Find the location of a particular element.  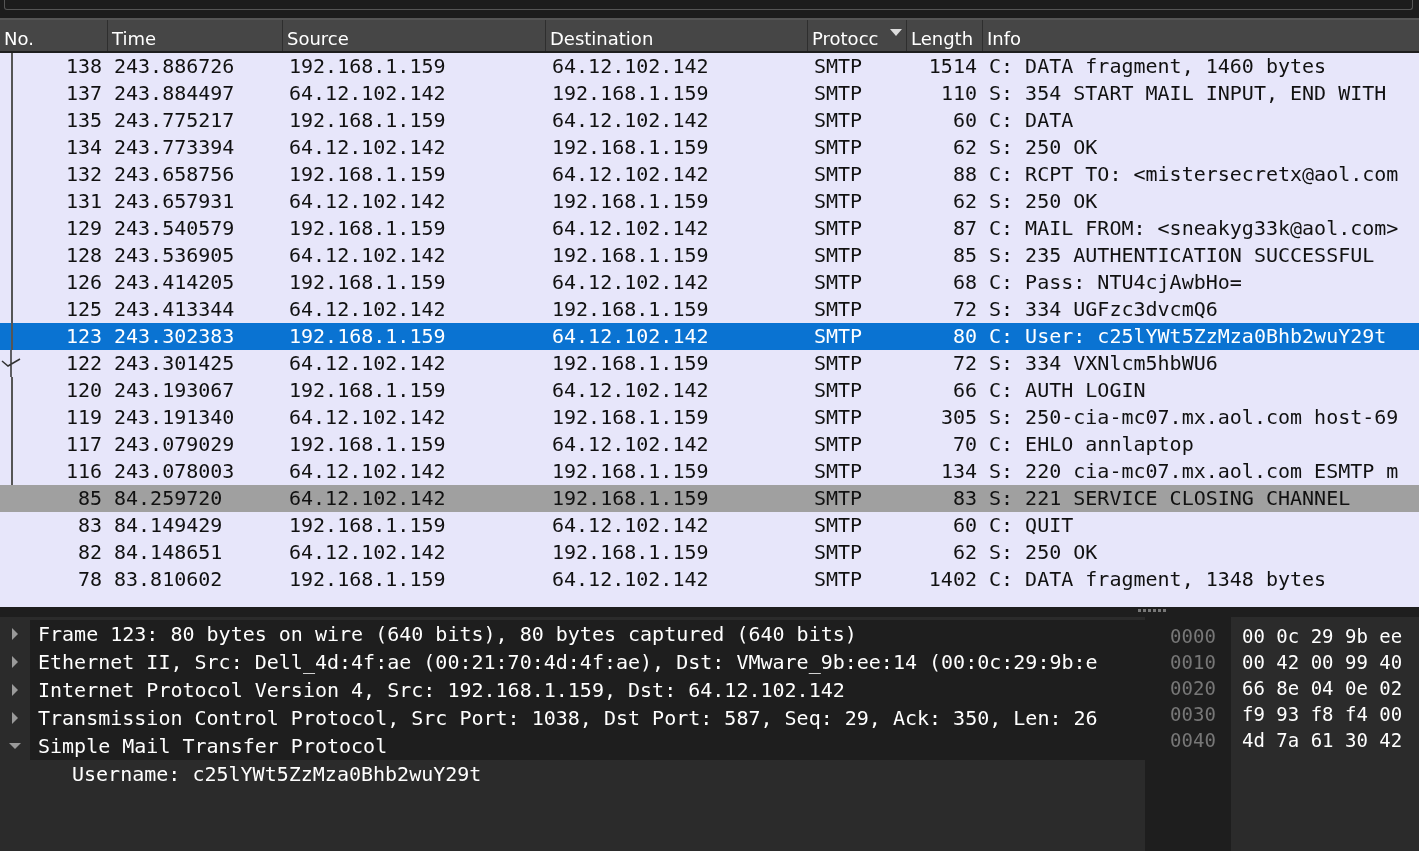

byte-offset: 0040 is located at coordinates (1193, 740).